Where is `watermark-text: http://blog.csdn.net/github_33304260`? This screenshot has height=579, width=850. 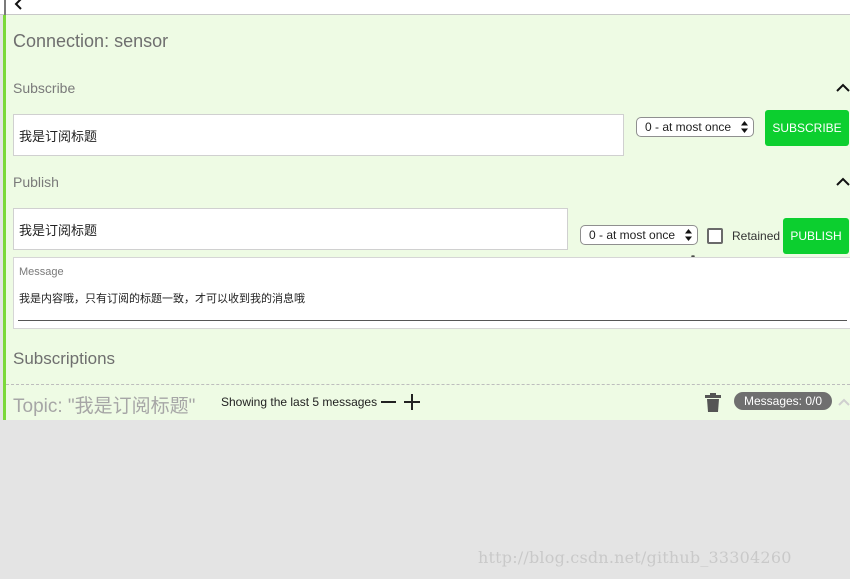 watermark-text: http://blog.csdn.net/github_33304260 is located at coordinates (635, 557).